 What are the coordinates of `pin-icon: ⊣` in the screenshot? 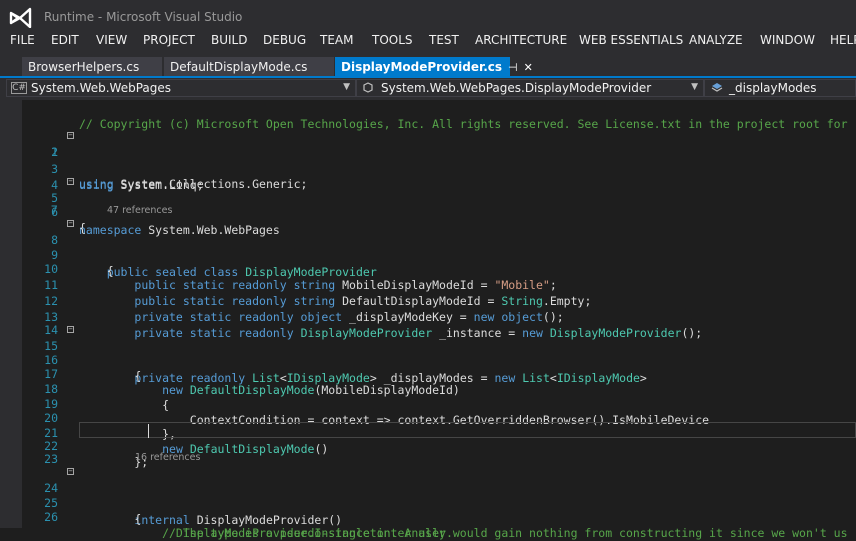 It's located at (513, 67).